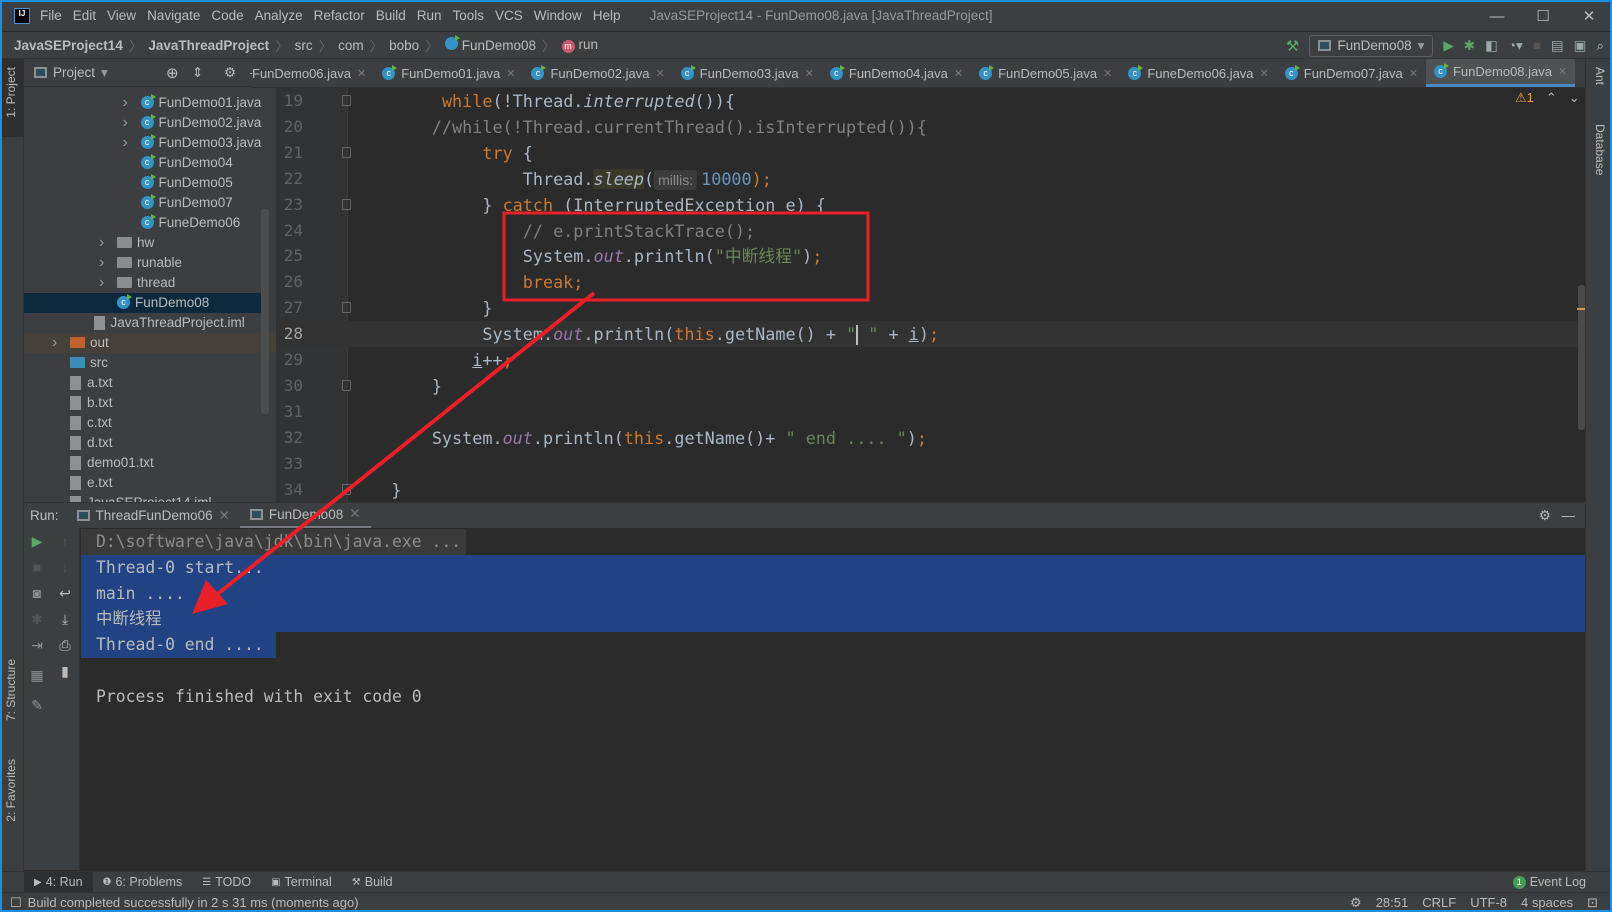 Image resolution: width=1612 pixels, height=912 pixels. Describe the element at coordinates (339, 15) in the screenshot. I see `menu-item: Refactor` at that location.